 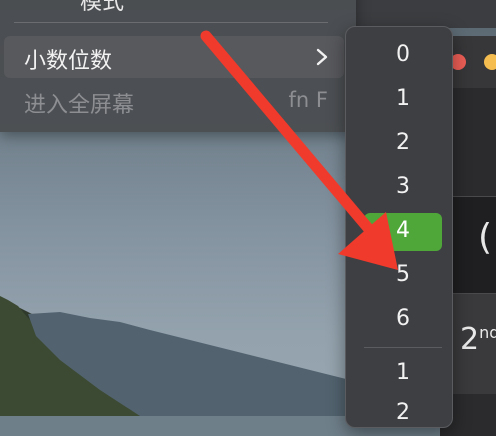 I want to click on menu-item-shortcut: fn F, so click(x=308, y=100).